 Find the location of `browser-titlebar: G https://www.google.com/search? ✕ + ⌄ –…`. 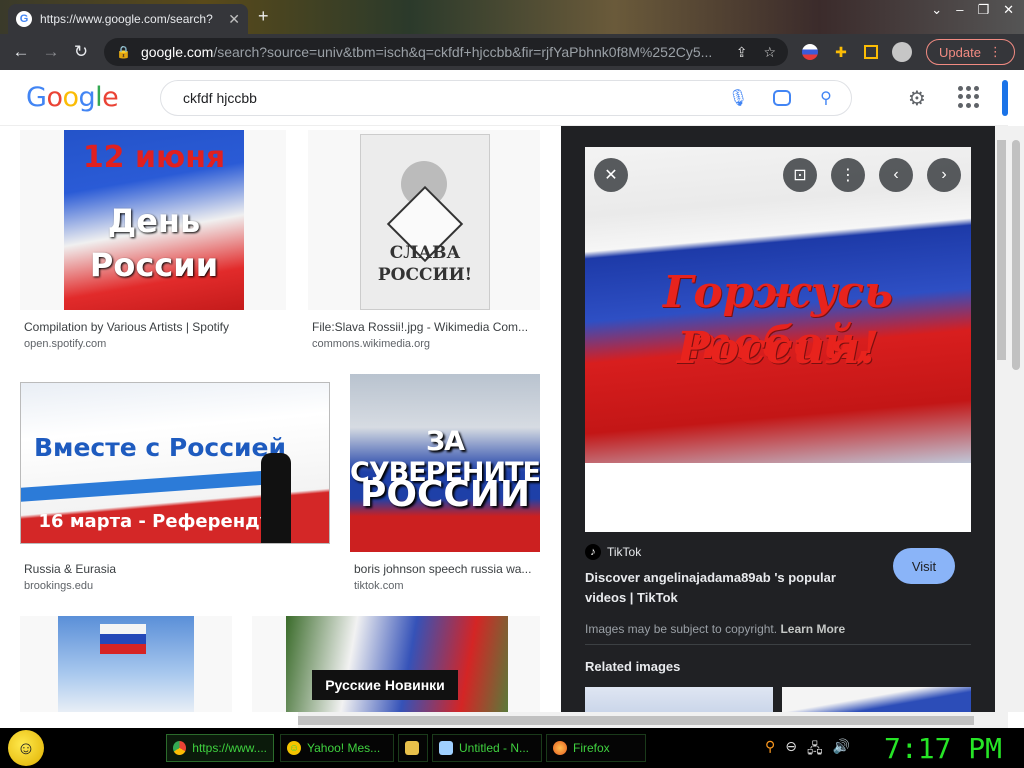

browser-titlebar: G https://www.google.com/search? ✕ + ⌄ –… is located at coordinates (512, 17).